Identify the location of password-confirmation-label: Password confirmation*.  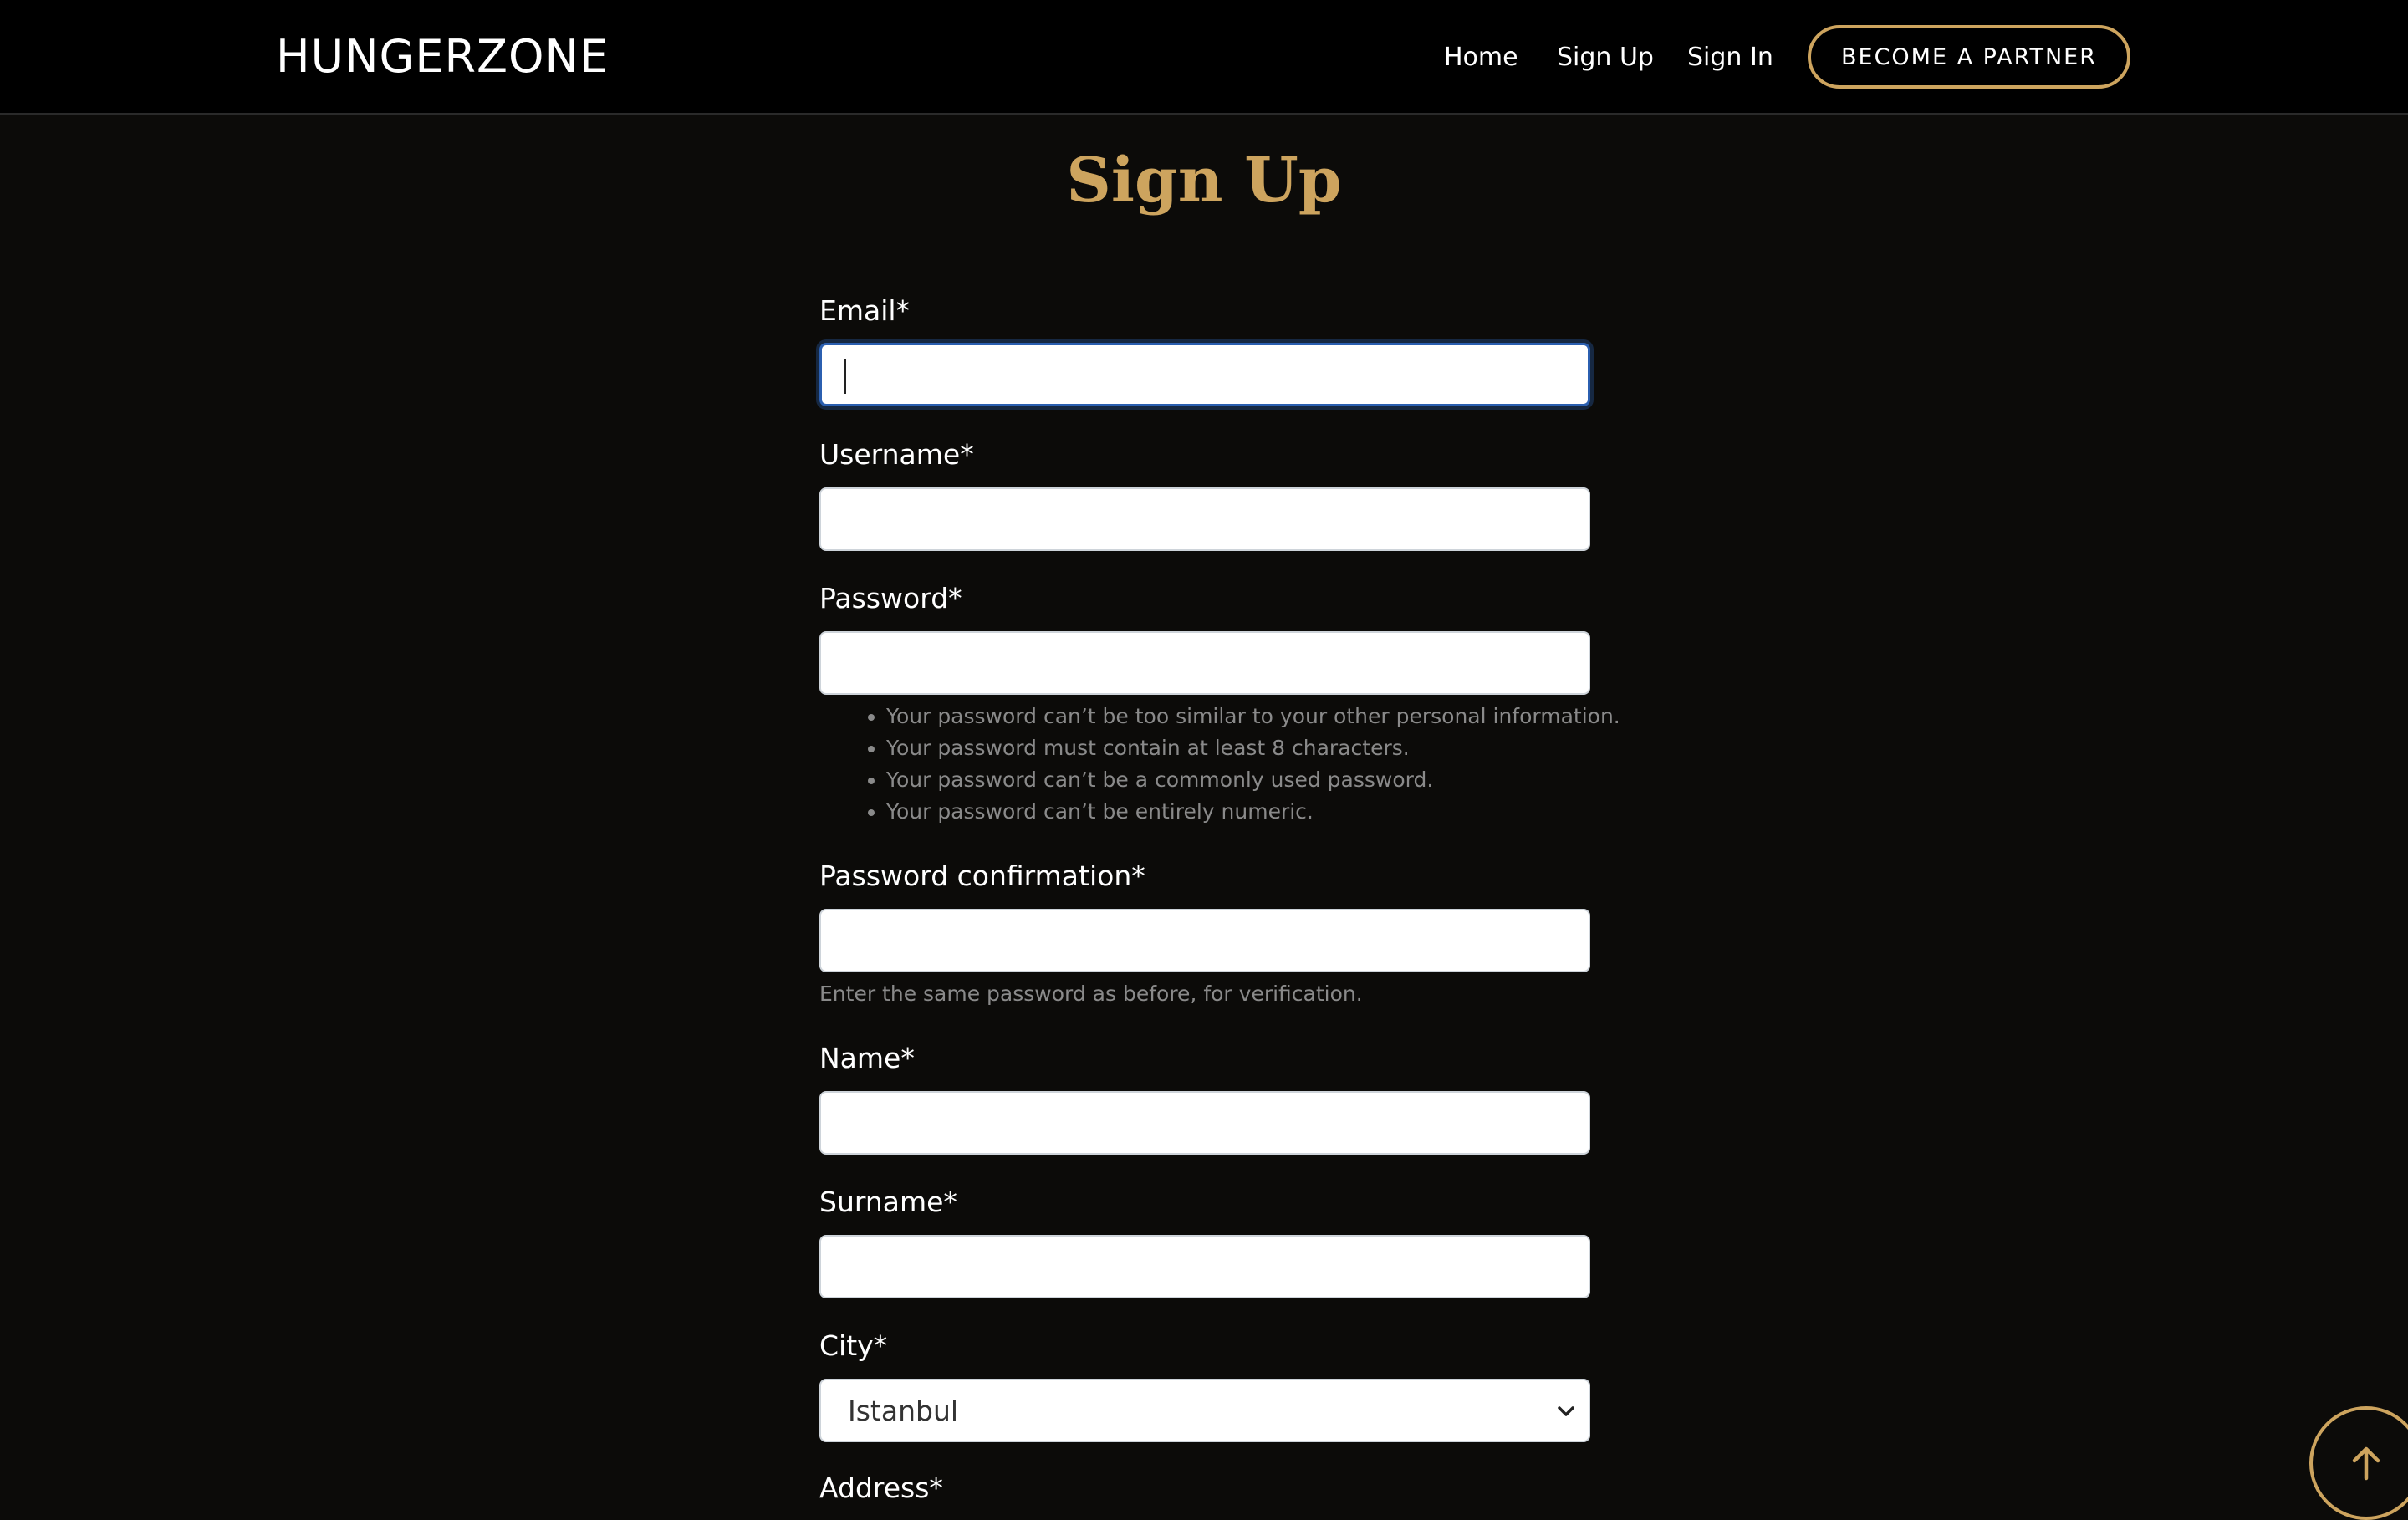
(982, 876).